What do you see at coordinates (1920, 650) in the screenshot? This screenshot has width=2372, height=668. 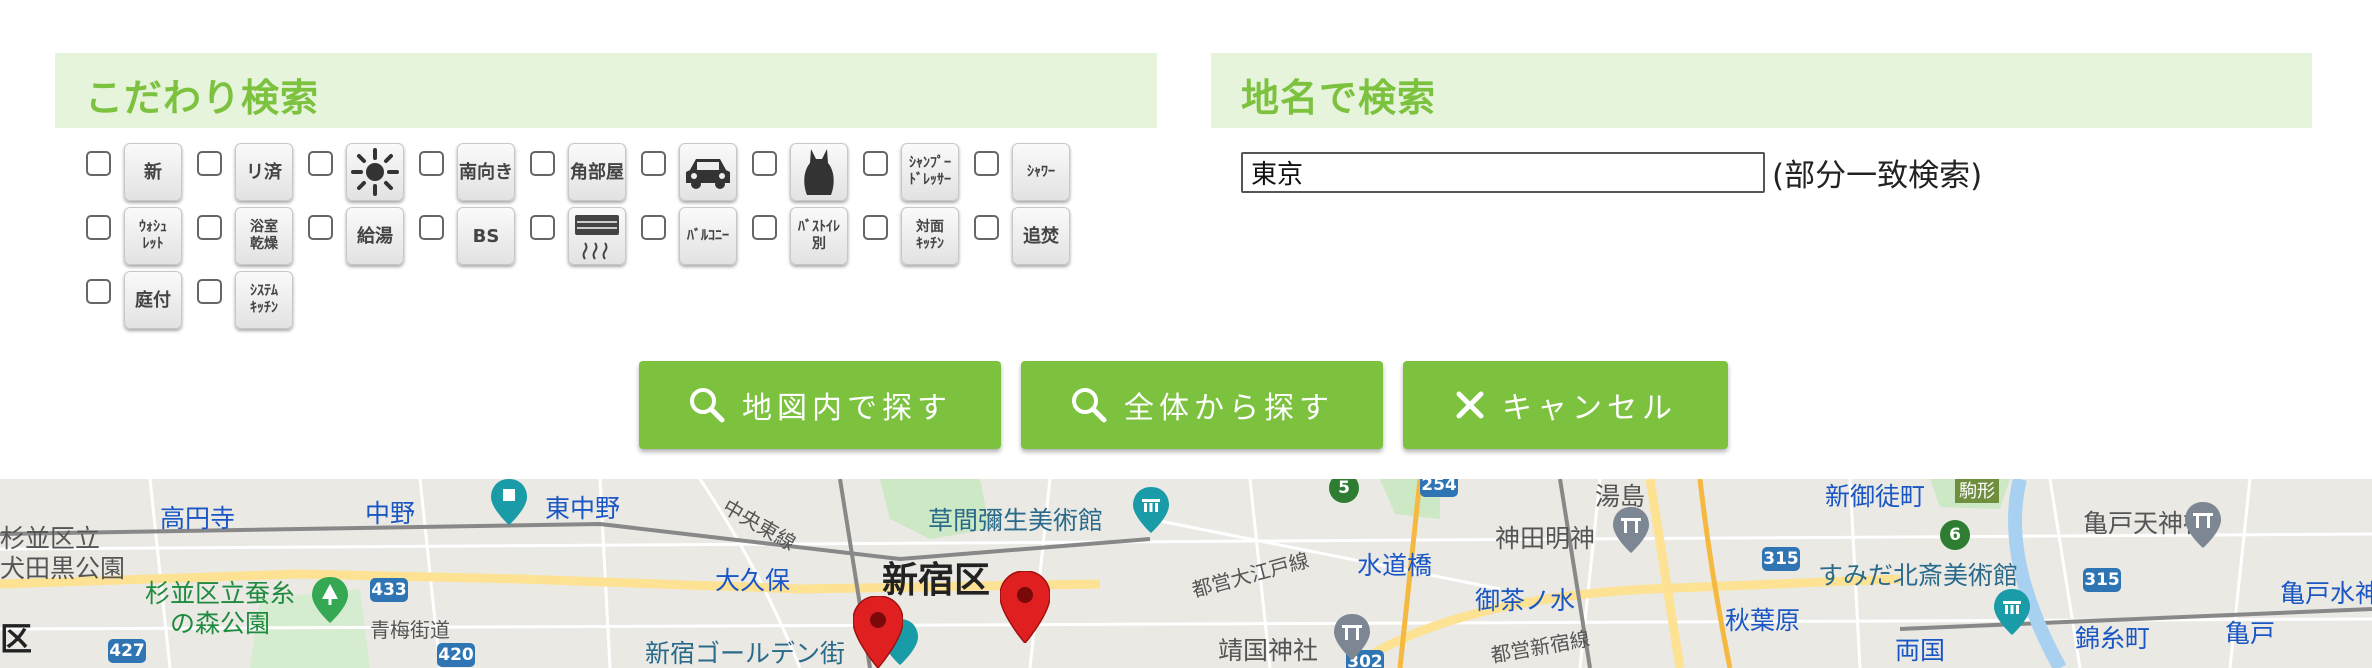 I see `map-label: 両国` at bounding box center [1920, 650].